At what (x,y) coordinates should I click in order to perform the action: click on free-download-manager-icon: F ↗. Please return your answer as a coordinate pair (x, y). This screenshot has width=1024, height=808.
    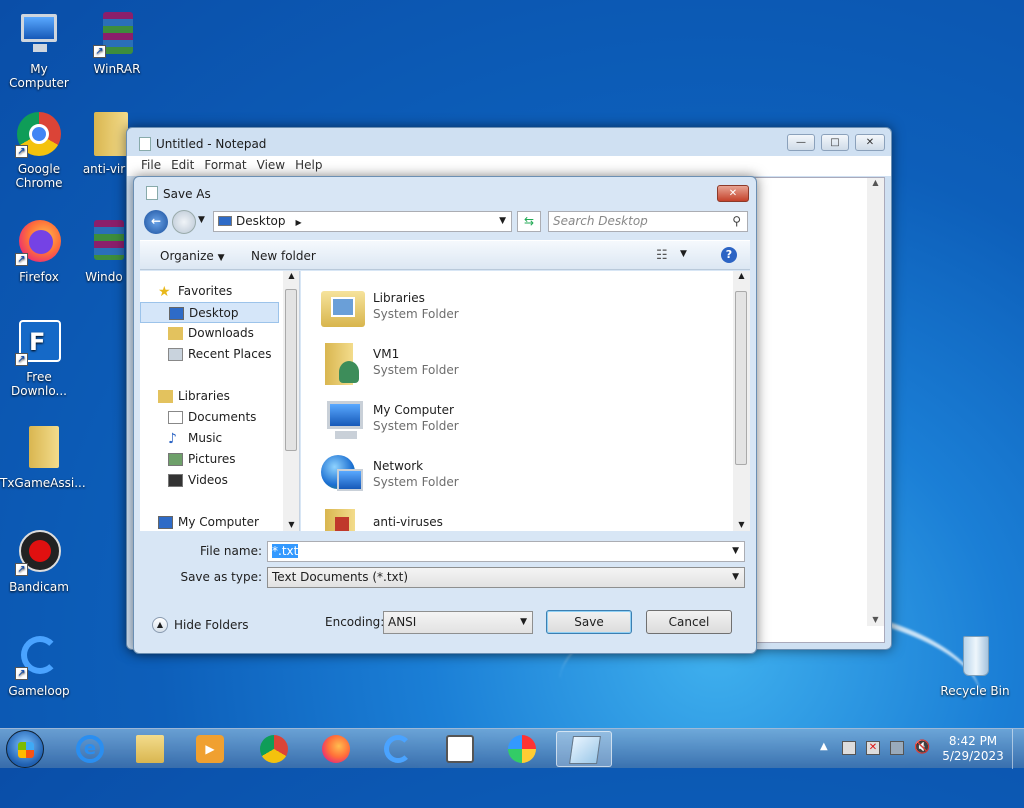
    Looking at the image, I should click on (39, 342).